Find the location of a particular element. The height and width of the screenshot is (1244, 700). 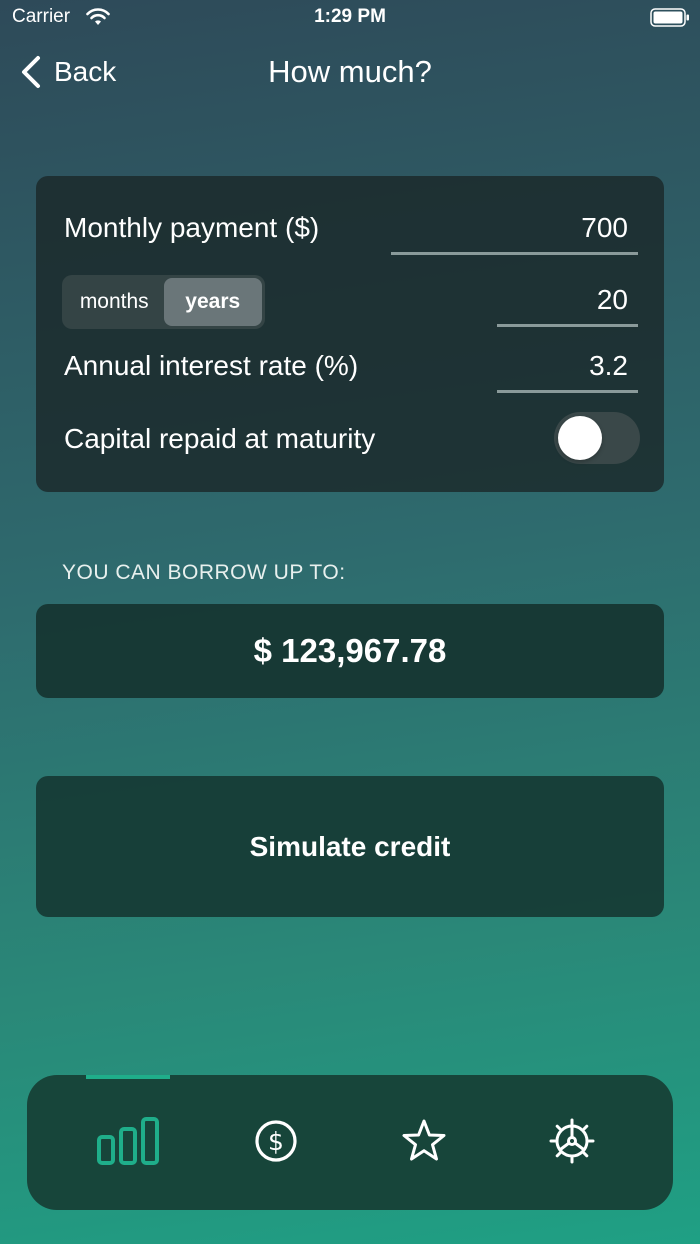

page-title: How much? is located at coordinates (350, 71).